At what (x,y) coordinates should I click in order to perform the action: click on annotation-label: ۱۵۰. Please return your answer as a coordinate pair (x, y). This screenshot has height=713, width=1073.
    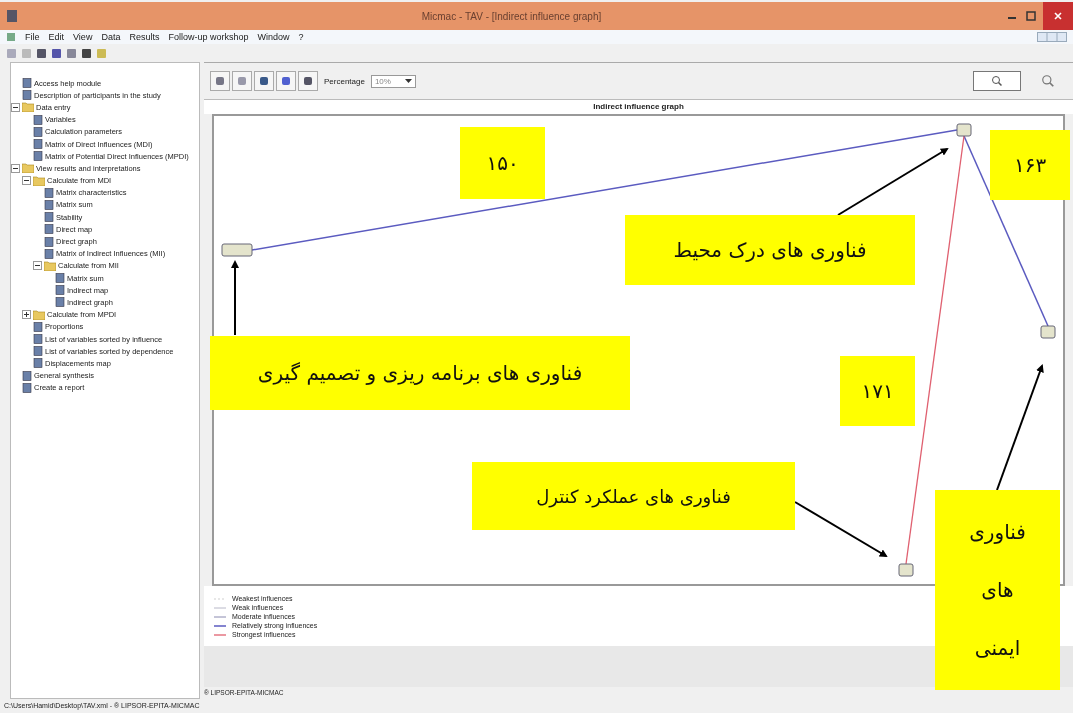
    Looking at the image, I should click on (502, 163).